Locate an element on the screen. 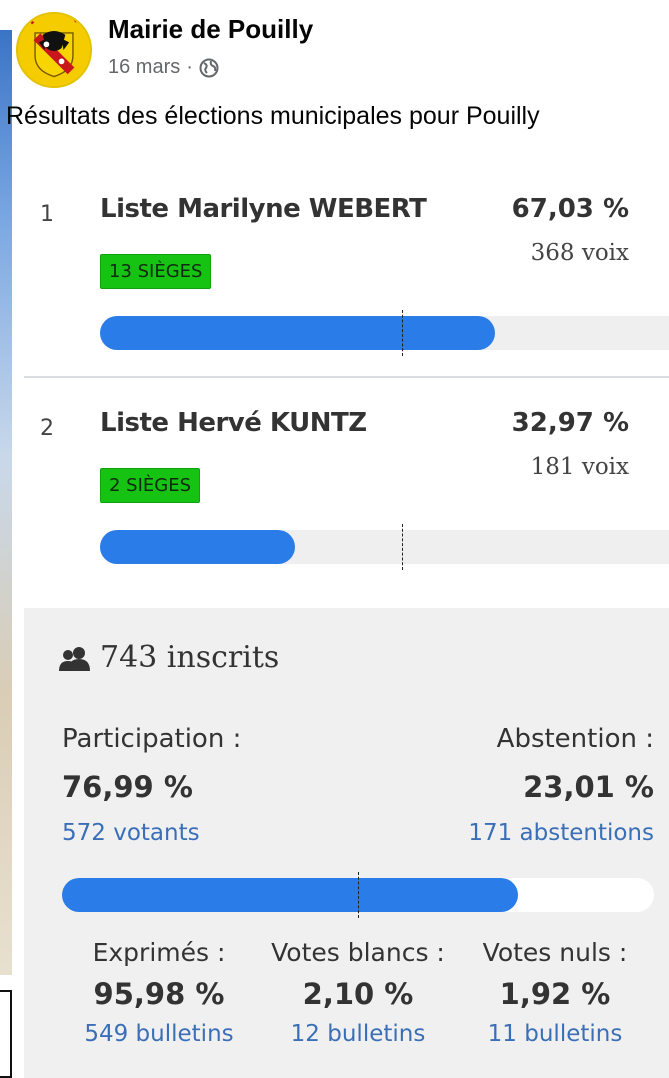 The height and width of the screenshot is (1078, 669). participation-bar-track is located at coordinates (358, 895).